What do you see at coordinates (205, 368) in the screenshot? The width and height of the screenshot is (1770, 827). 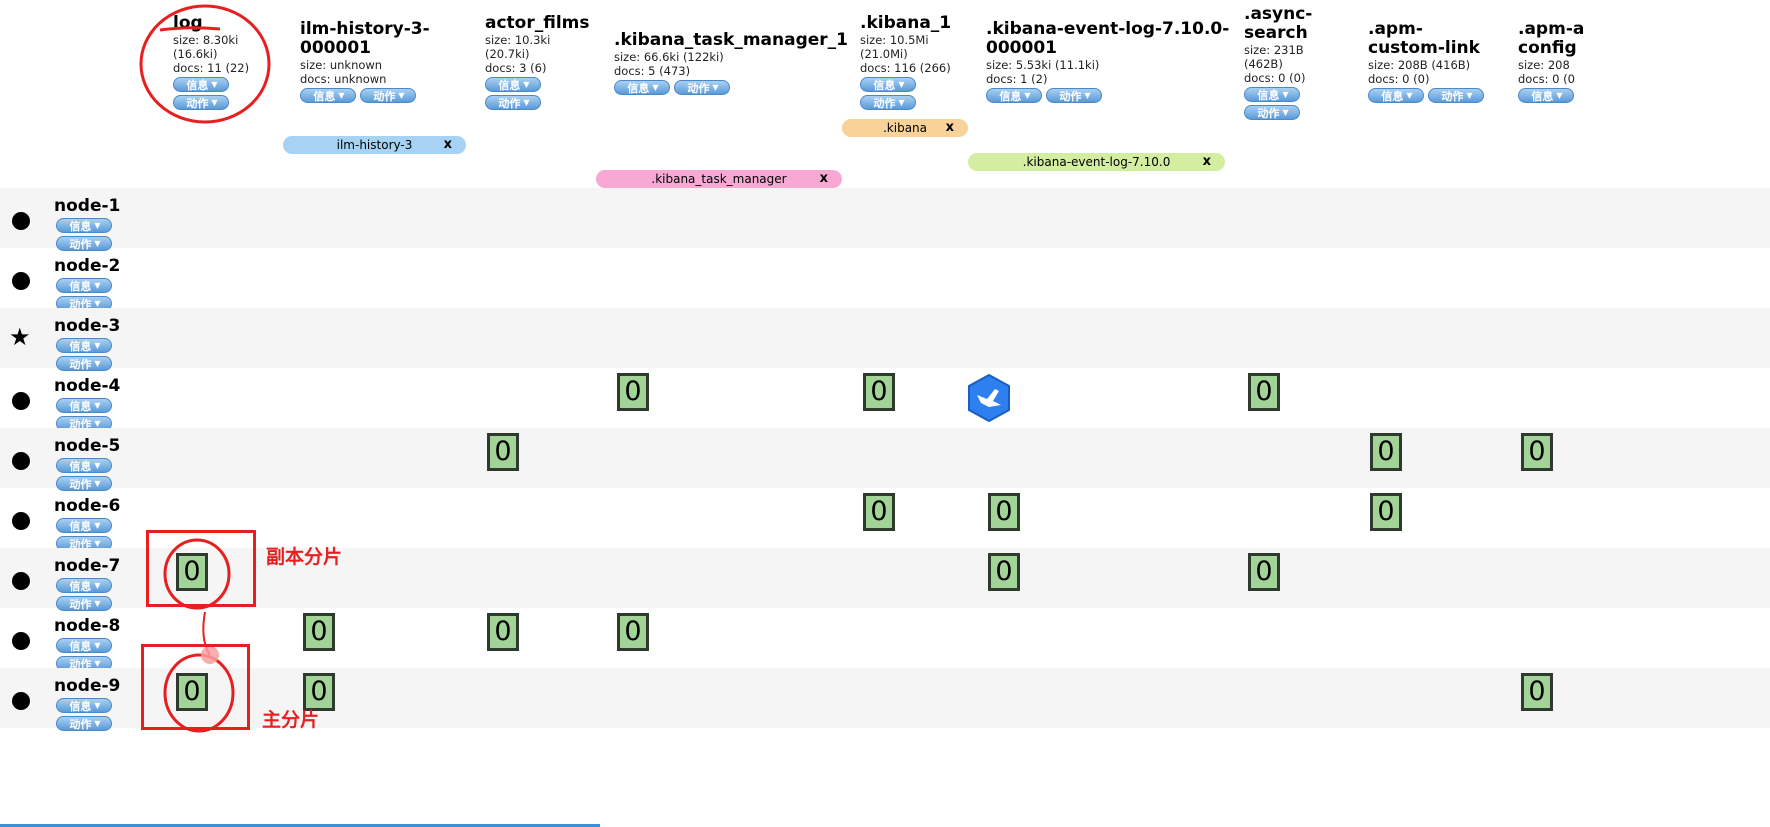 I see `annotation-overlay` at bounding box center [205, 368].